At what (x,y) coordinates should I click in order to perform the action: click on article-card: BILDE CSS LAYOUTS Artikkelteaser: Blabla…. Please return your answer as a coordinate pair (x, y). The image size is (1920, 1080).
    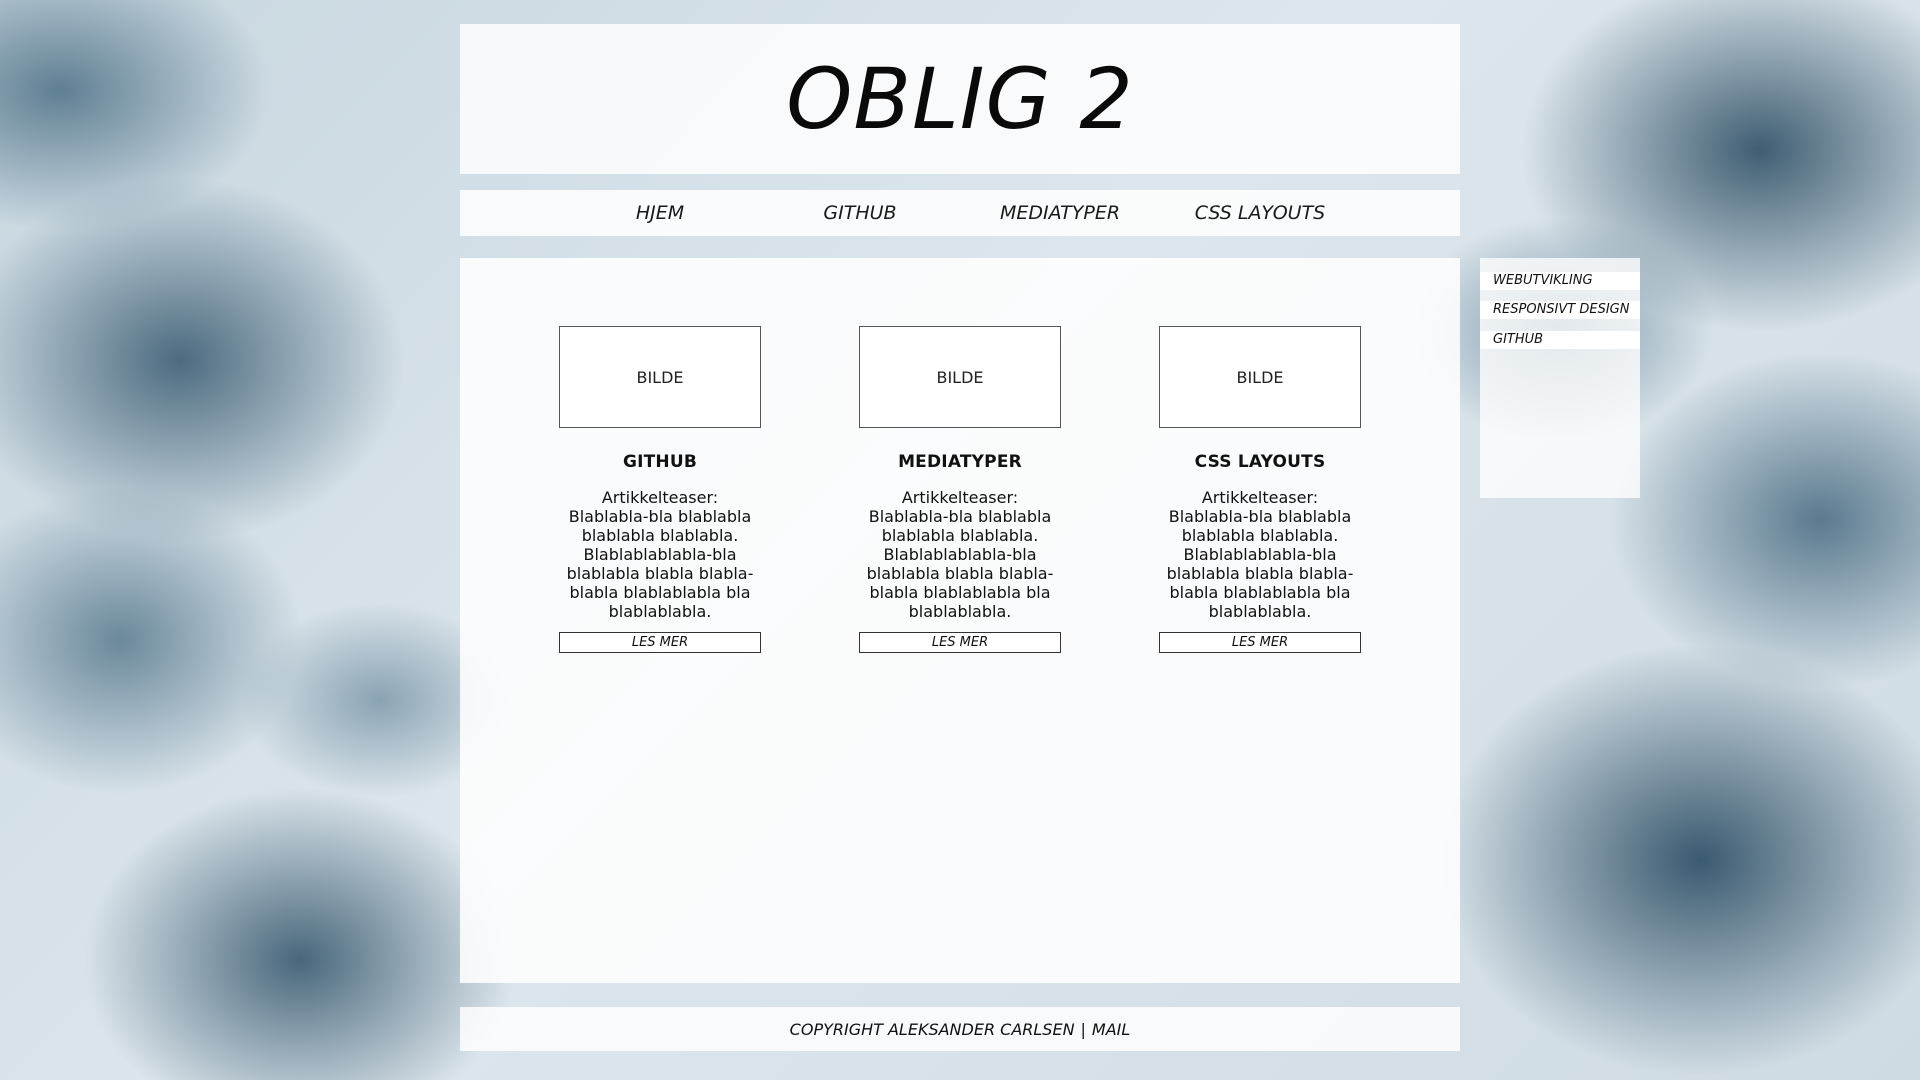
    Looking at the image, I should click on (1260, 489).